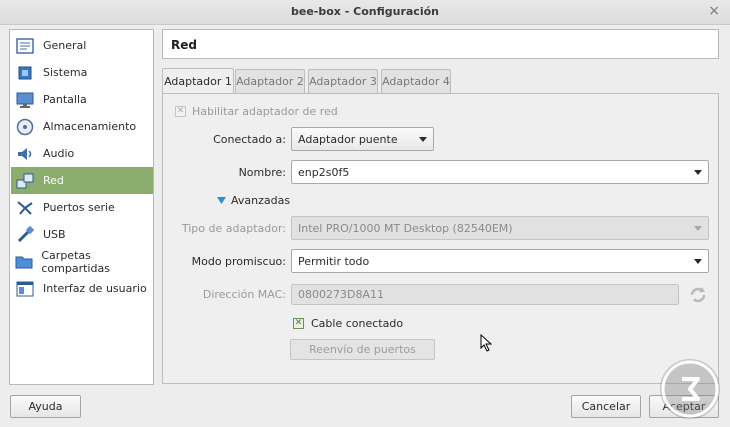 The width and height of the screenshot is (730, 427). I want to click on advanced-toggle: Avanzadas, so click(253, 200).